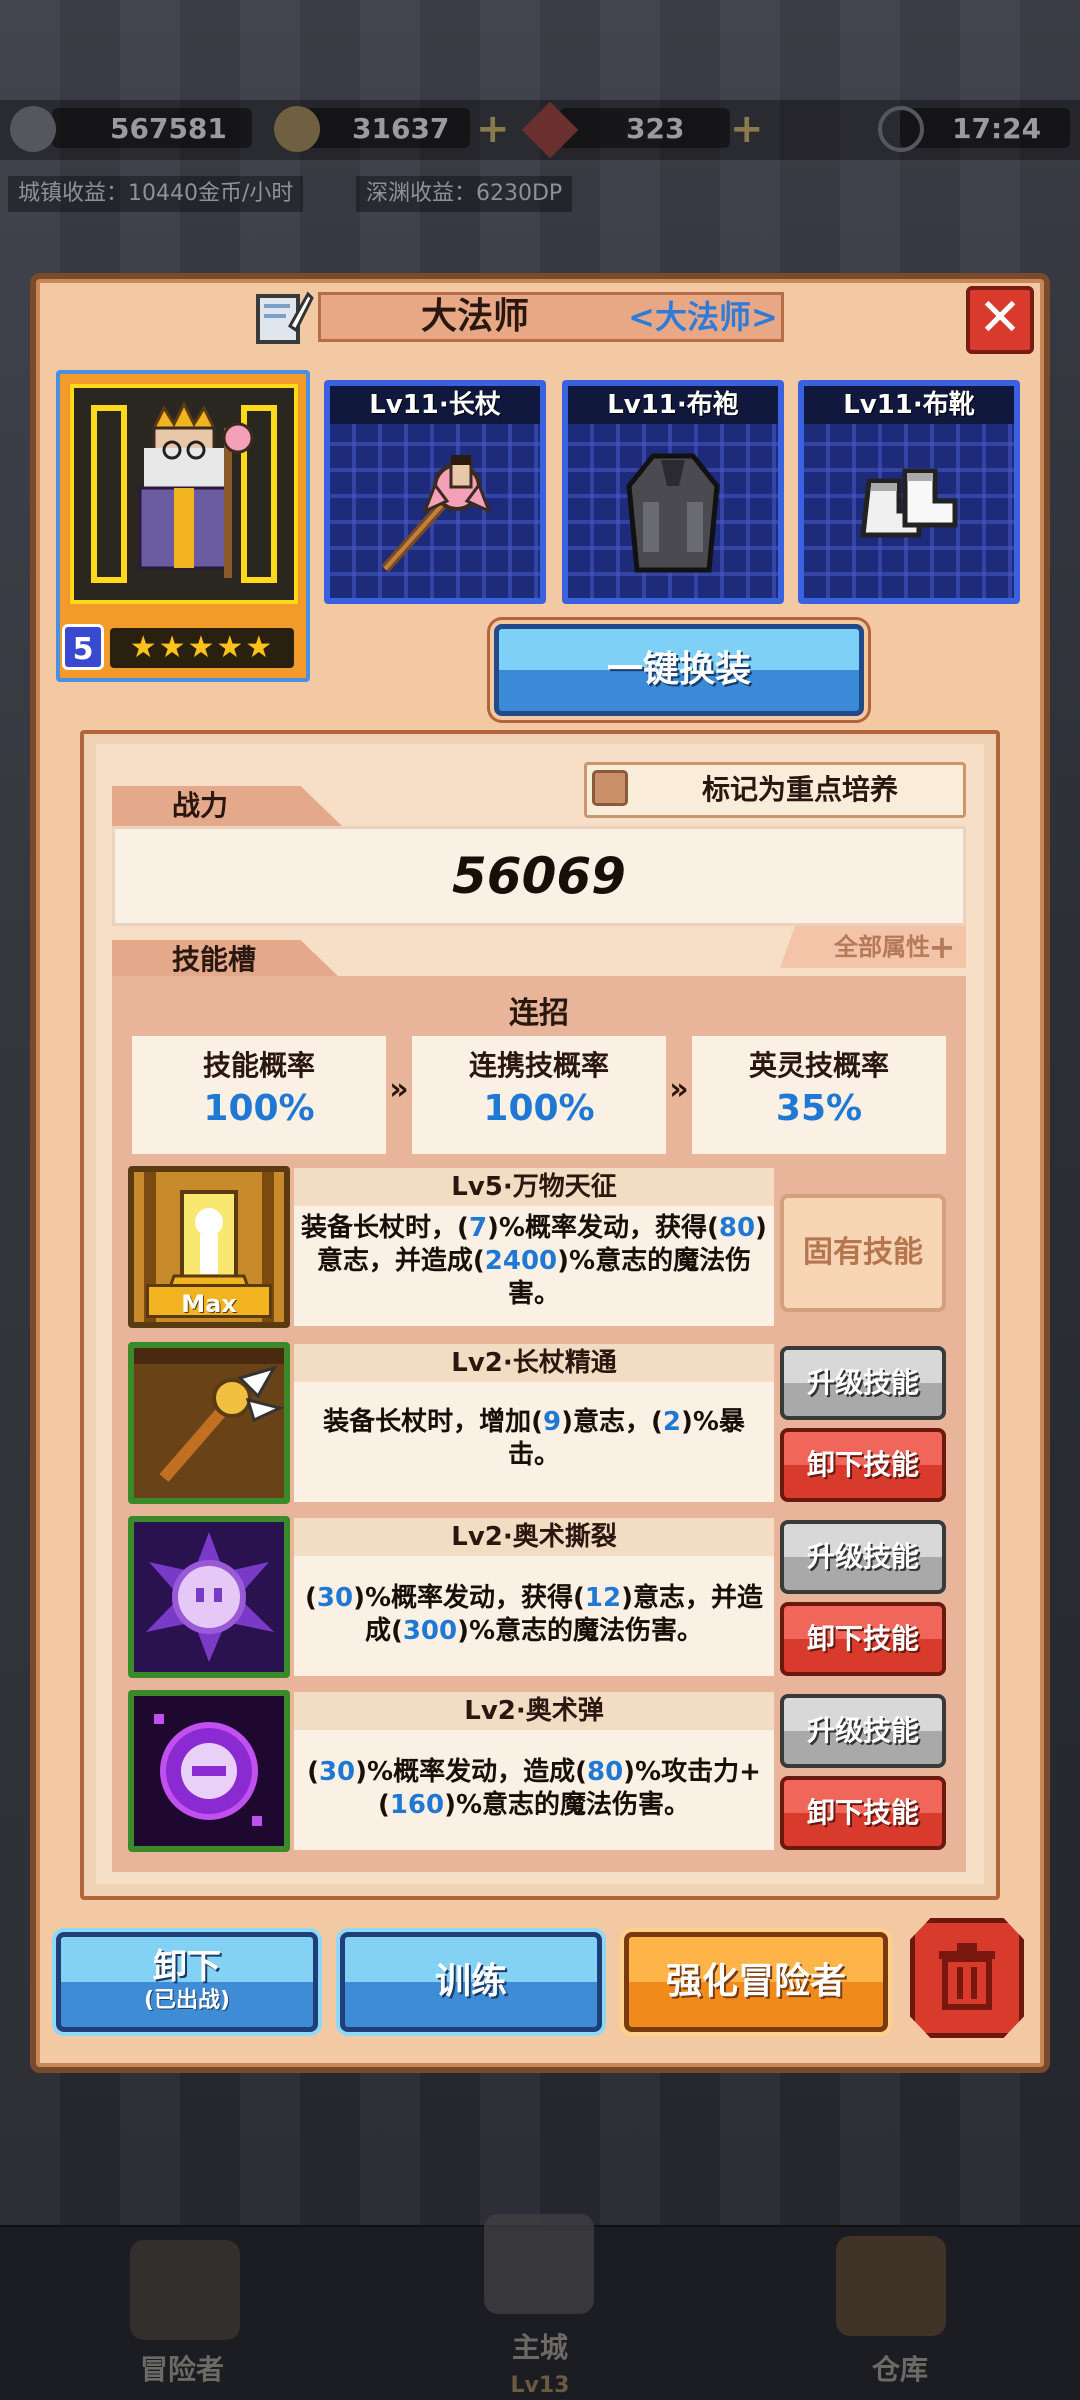 This screenshot has width=1080, height=2400. What do you see at coordinates (534, 1187) in the screenshot?
I see `skill-title: Lv5·万物天征` at bounding box center [534, 1187].